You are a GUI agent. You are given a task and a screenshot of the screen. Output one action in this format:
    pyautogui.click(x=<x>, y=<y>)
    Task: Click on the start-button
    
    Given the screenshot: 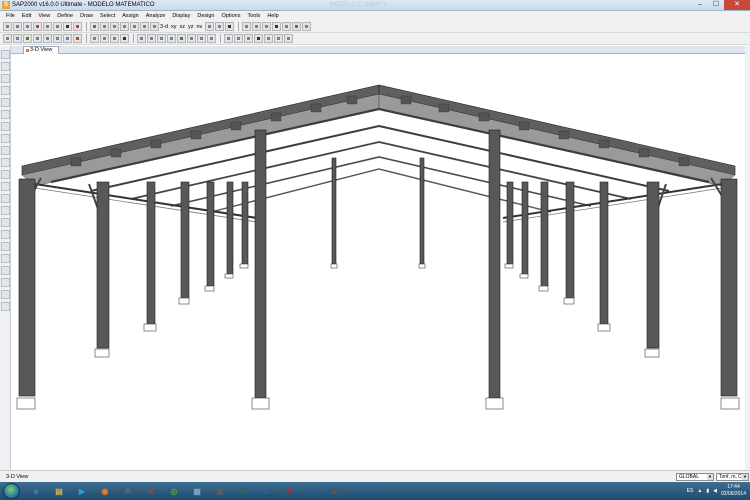 What is the action you would take?
    pyautogui.click(x=11, y=491)
    